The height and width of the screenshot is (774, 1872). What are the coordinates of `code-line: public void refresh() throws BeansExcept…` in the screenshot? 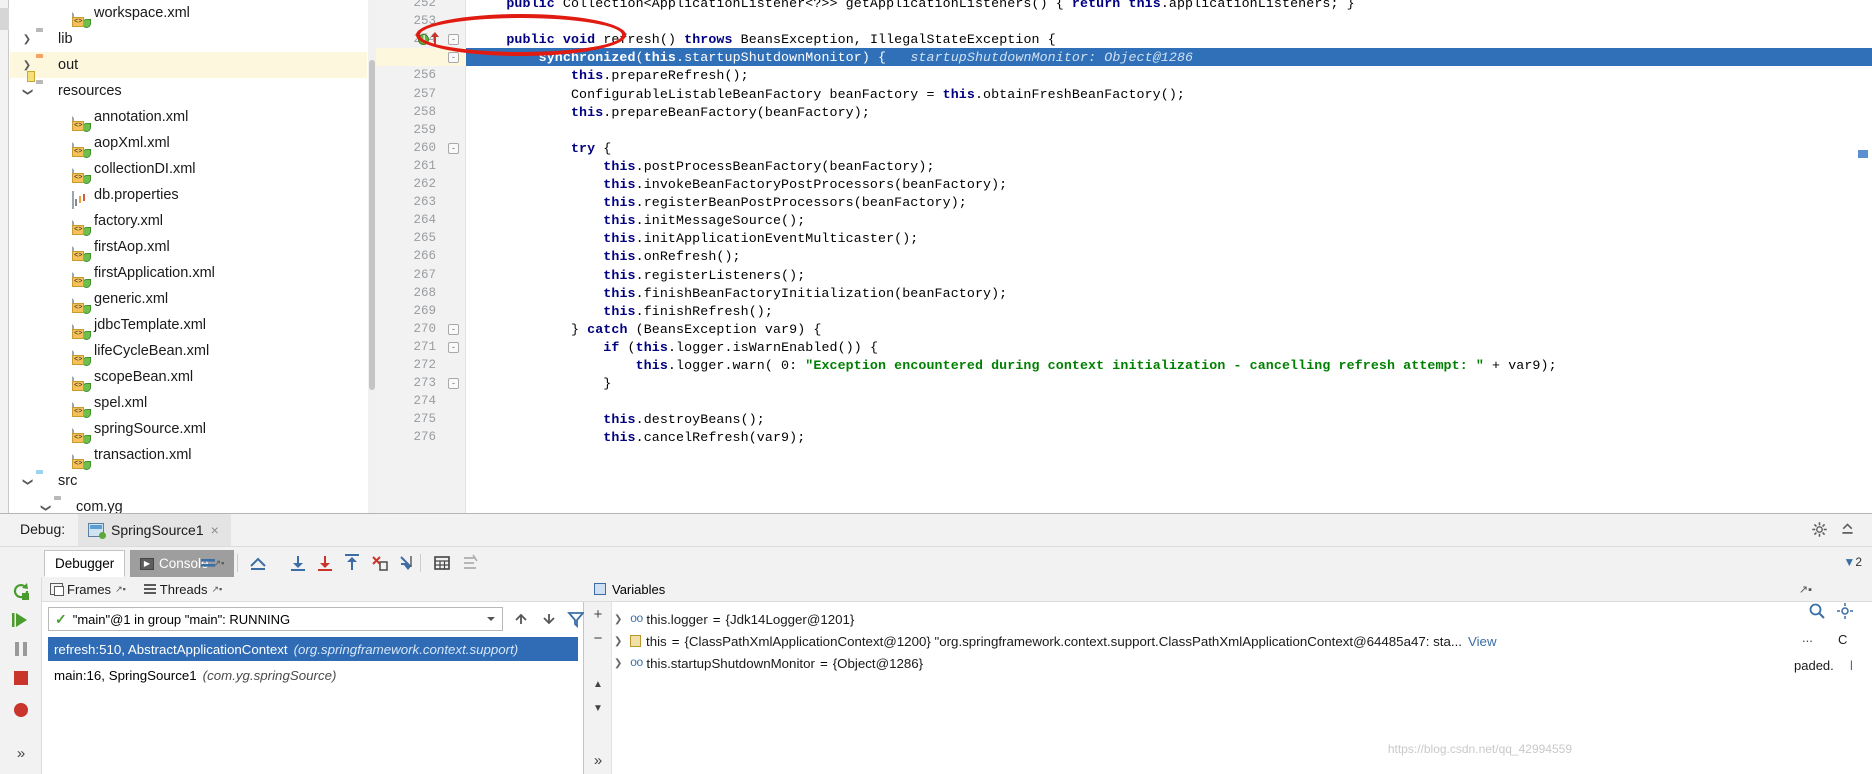 It's located at (765, 39).